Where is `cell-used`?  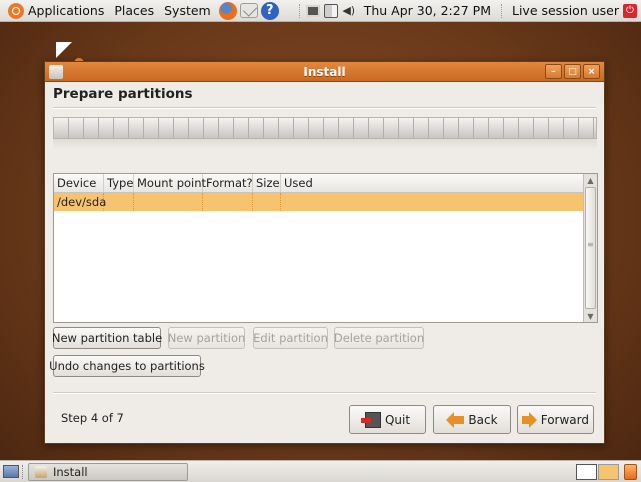
cell-used is located at coordinates (439, 202).